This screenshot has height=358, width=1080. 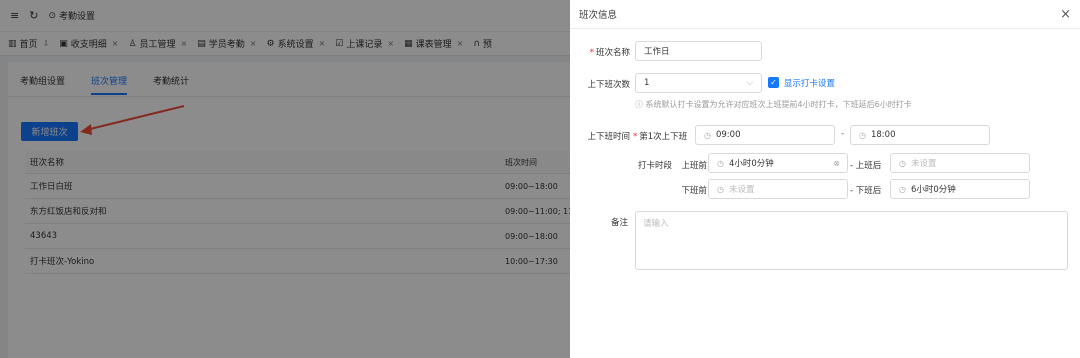 I want to click on end-time-picker: ◷ 18:00, so click(x=920, y=135).